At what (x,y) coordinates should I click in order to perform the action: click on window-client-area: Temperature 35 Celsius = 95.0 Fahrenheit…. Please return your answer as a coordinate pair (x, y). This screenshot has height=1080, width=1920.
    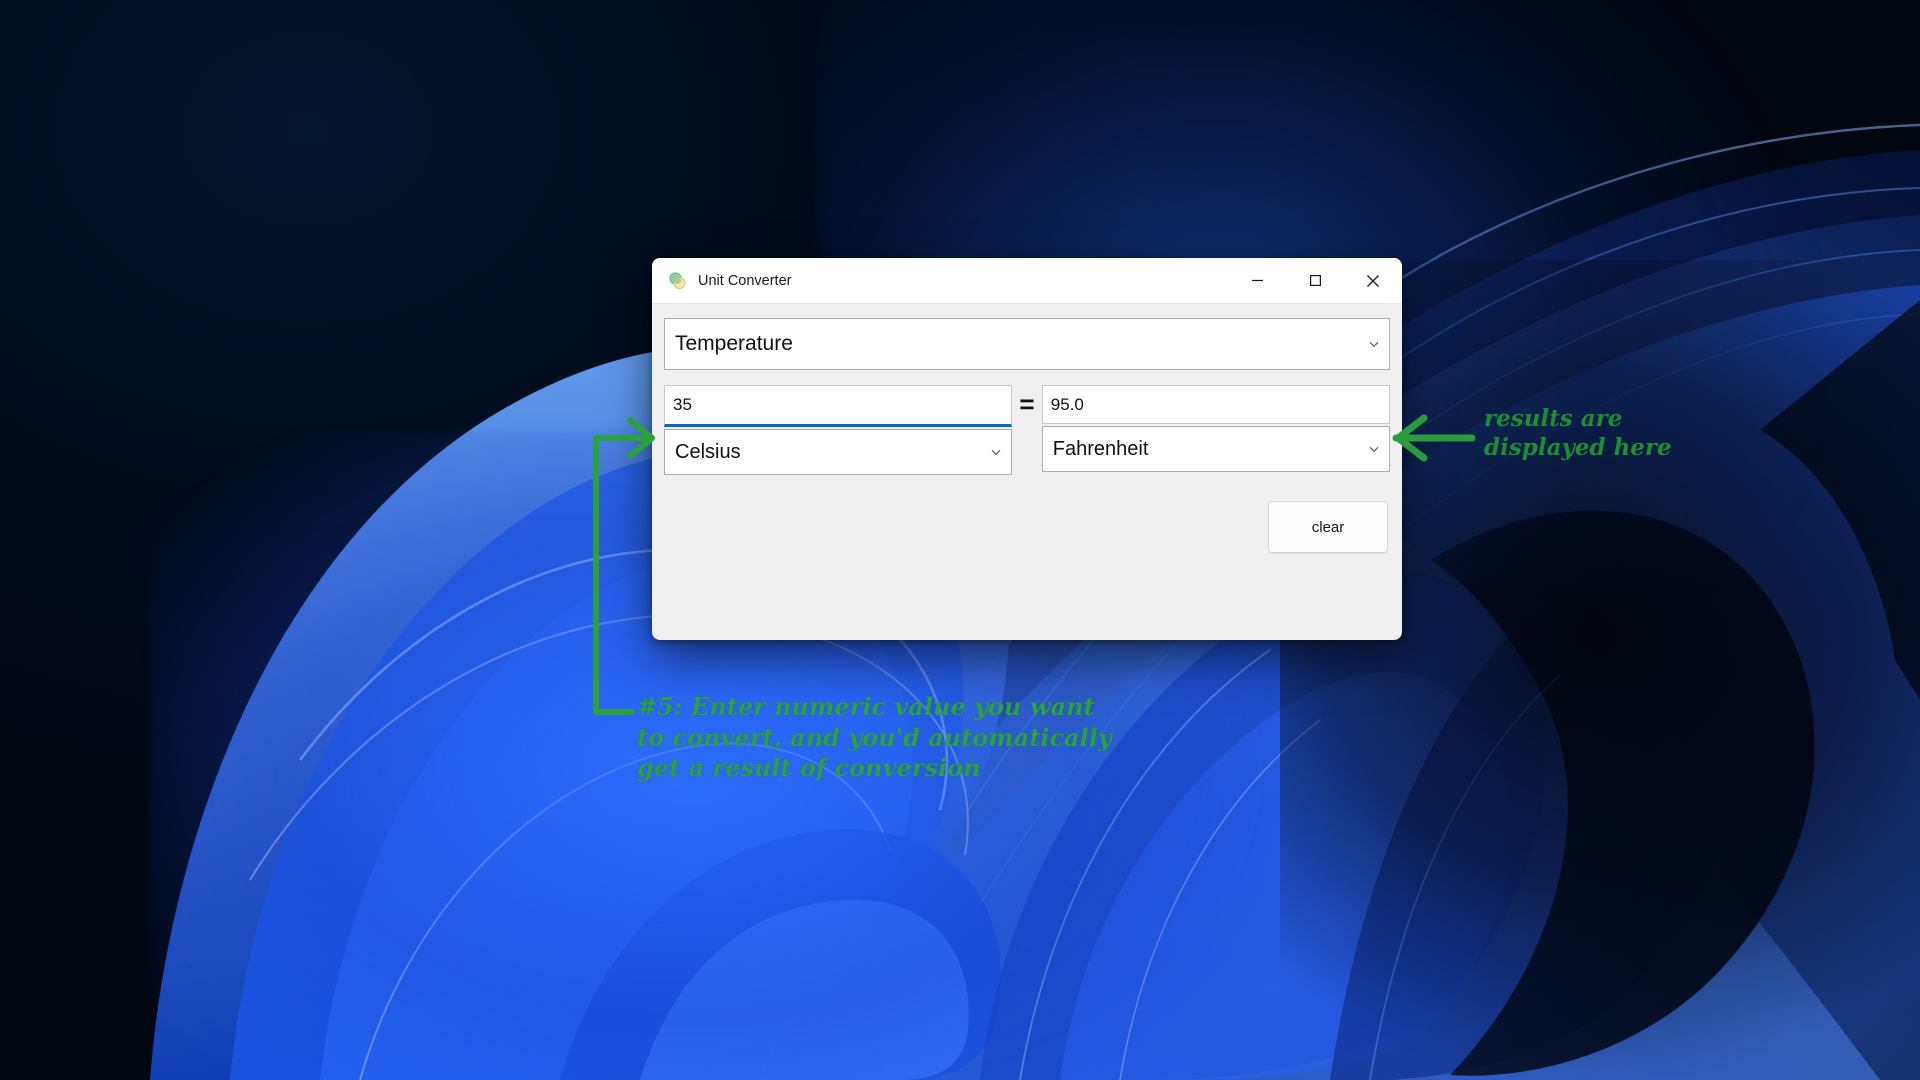
    Looking at the image, I should click on (1027, 434).